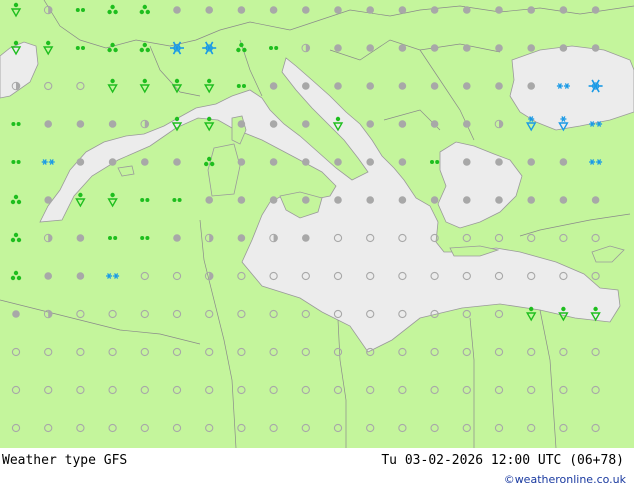 The image size is (634, 490). Describe the element at coordinates (565, 479) in the screenshot. I see `credit-link: ©weatheronline.co.uk` at that location.